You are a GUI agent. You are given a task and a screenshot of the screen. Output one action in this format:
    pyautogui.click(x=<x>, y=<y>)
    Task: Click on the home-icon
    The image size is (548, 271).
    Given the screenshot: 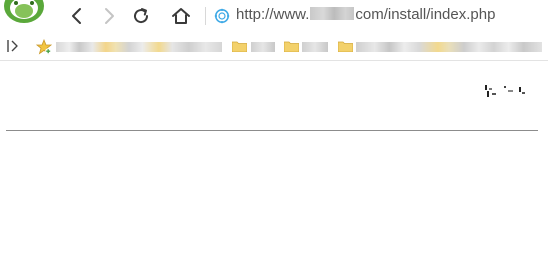 What is the action you would take?
    pyautogui.click(x=181, y=16)
    